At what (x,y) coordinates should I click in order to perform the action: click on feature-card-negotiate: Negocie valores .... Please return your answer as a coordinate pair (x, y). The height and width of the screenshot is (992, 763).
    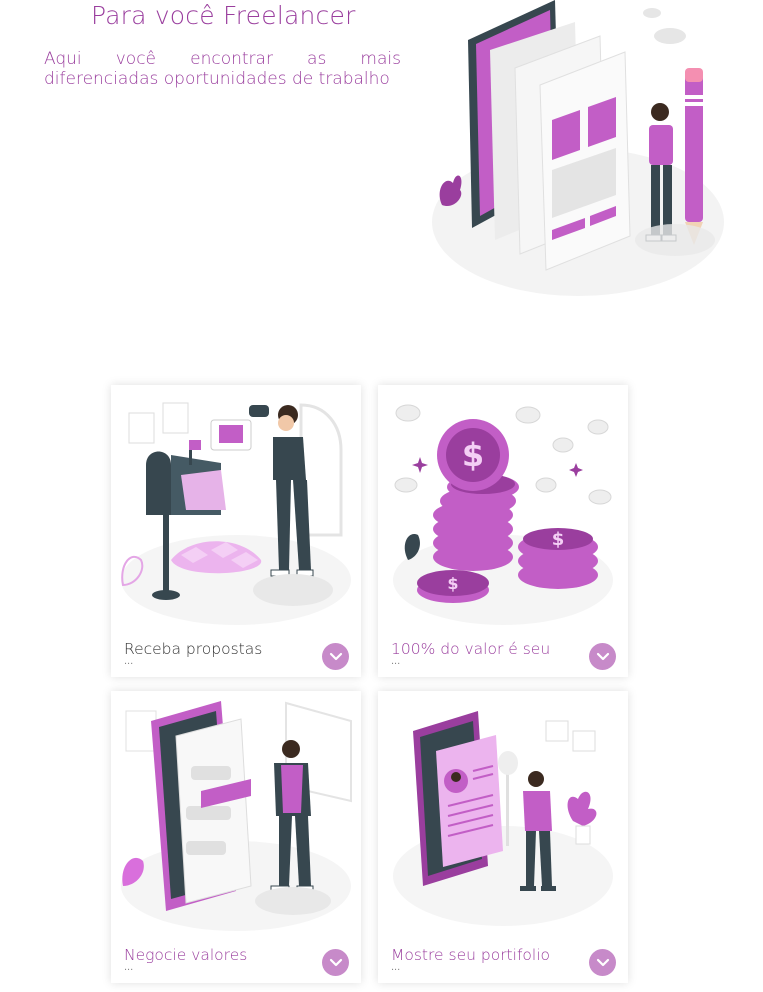
    Looking at the image, I should click on (236, 837).